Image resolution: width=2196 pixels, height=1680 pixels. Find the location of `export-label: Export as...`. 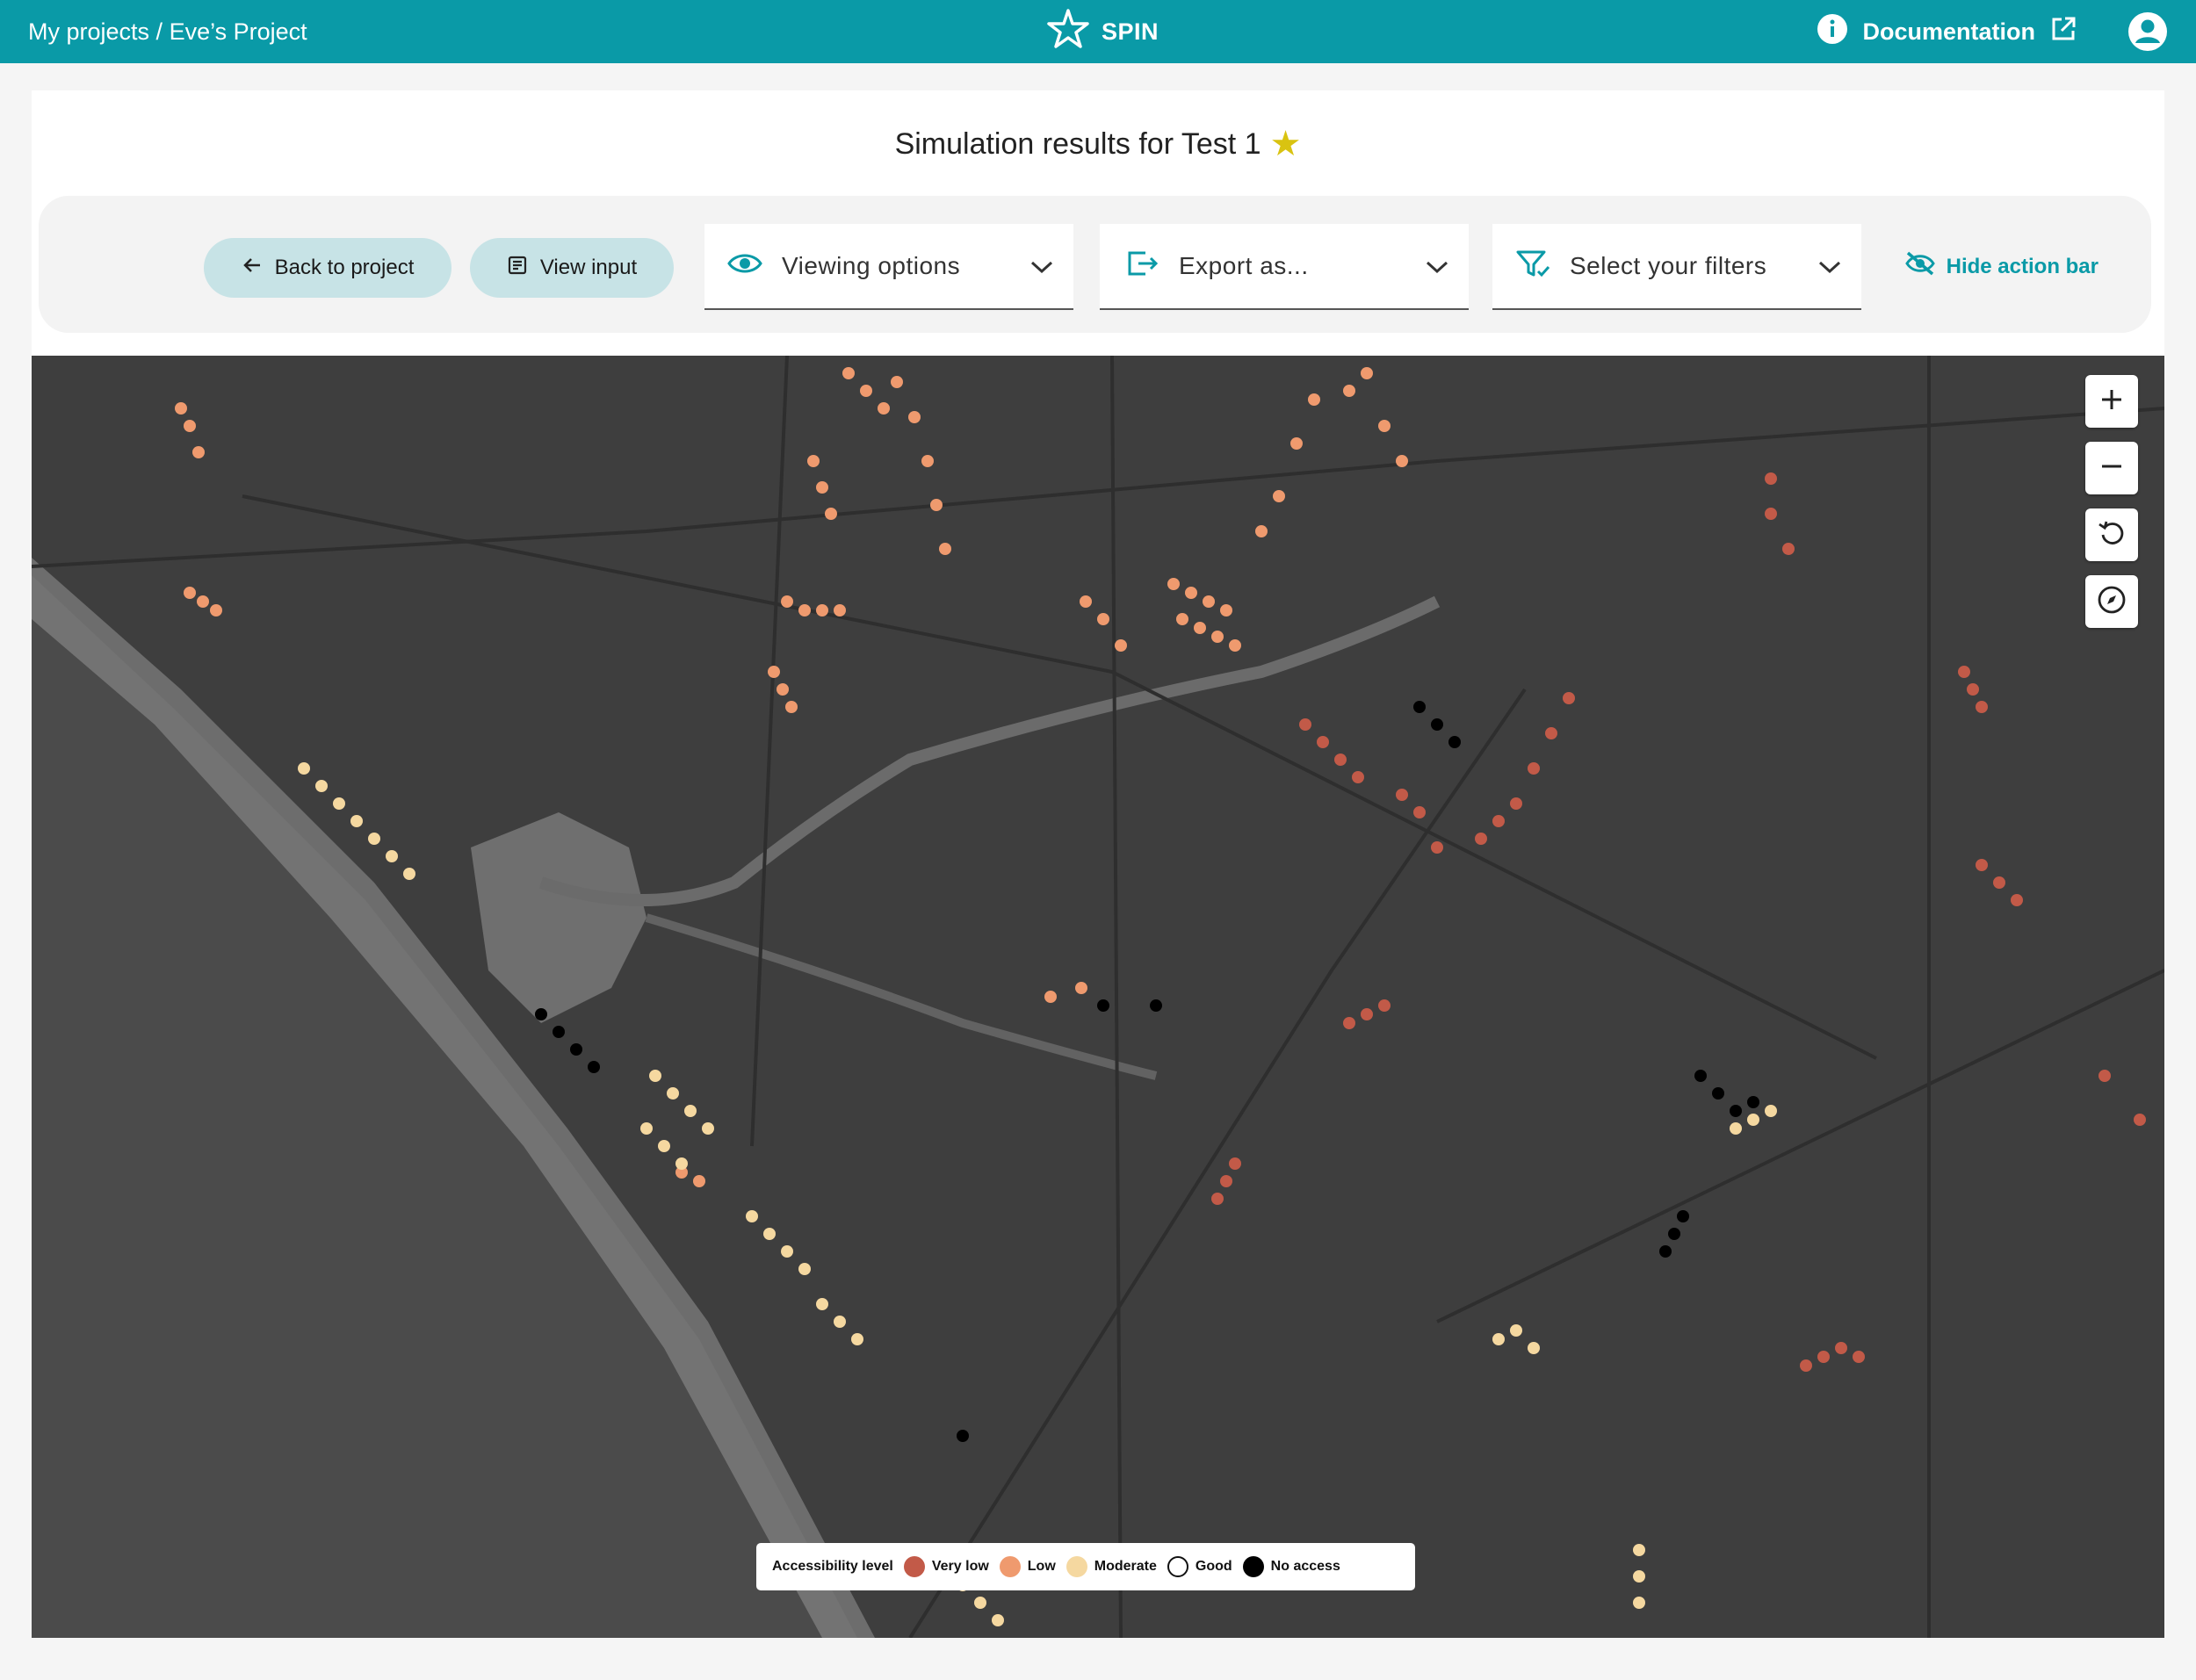

export-label: Export as... is located at coordinates (1244, 265).